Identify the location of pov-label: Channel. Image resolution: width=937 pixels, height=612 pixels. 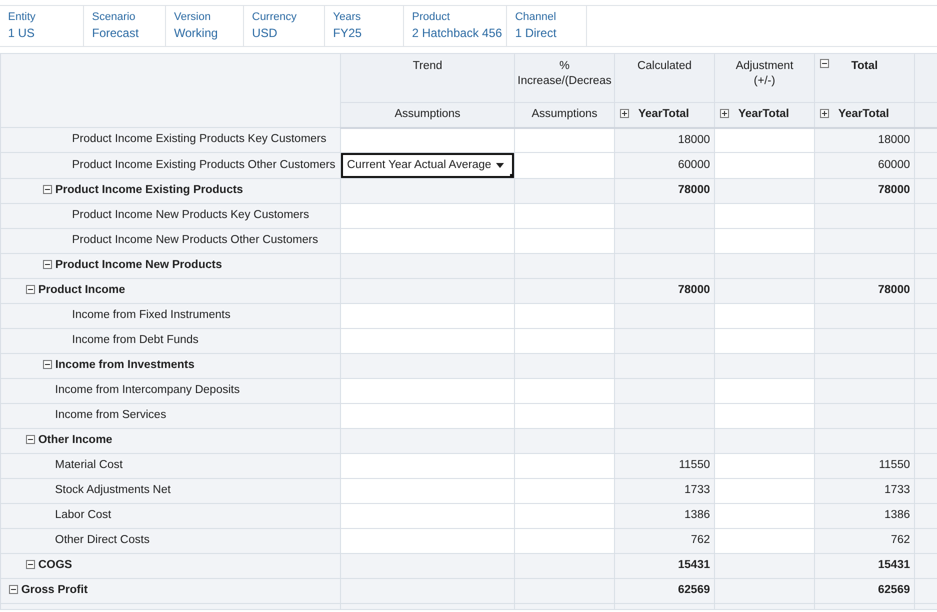
(536, 17).